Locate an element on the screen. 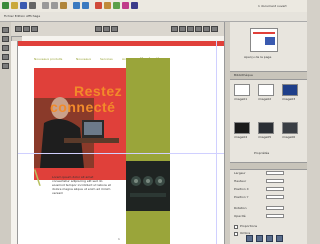  panel-delete-button is located at coordinates (259, 238).